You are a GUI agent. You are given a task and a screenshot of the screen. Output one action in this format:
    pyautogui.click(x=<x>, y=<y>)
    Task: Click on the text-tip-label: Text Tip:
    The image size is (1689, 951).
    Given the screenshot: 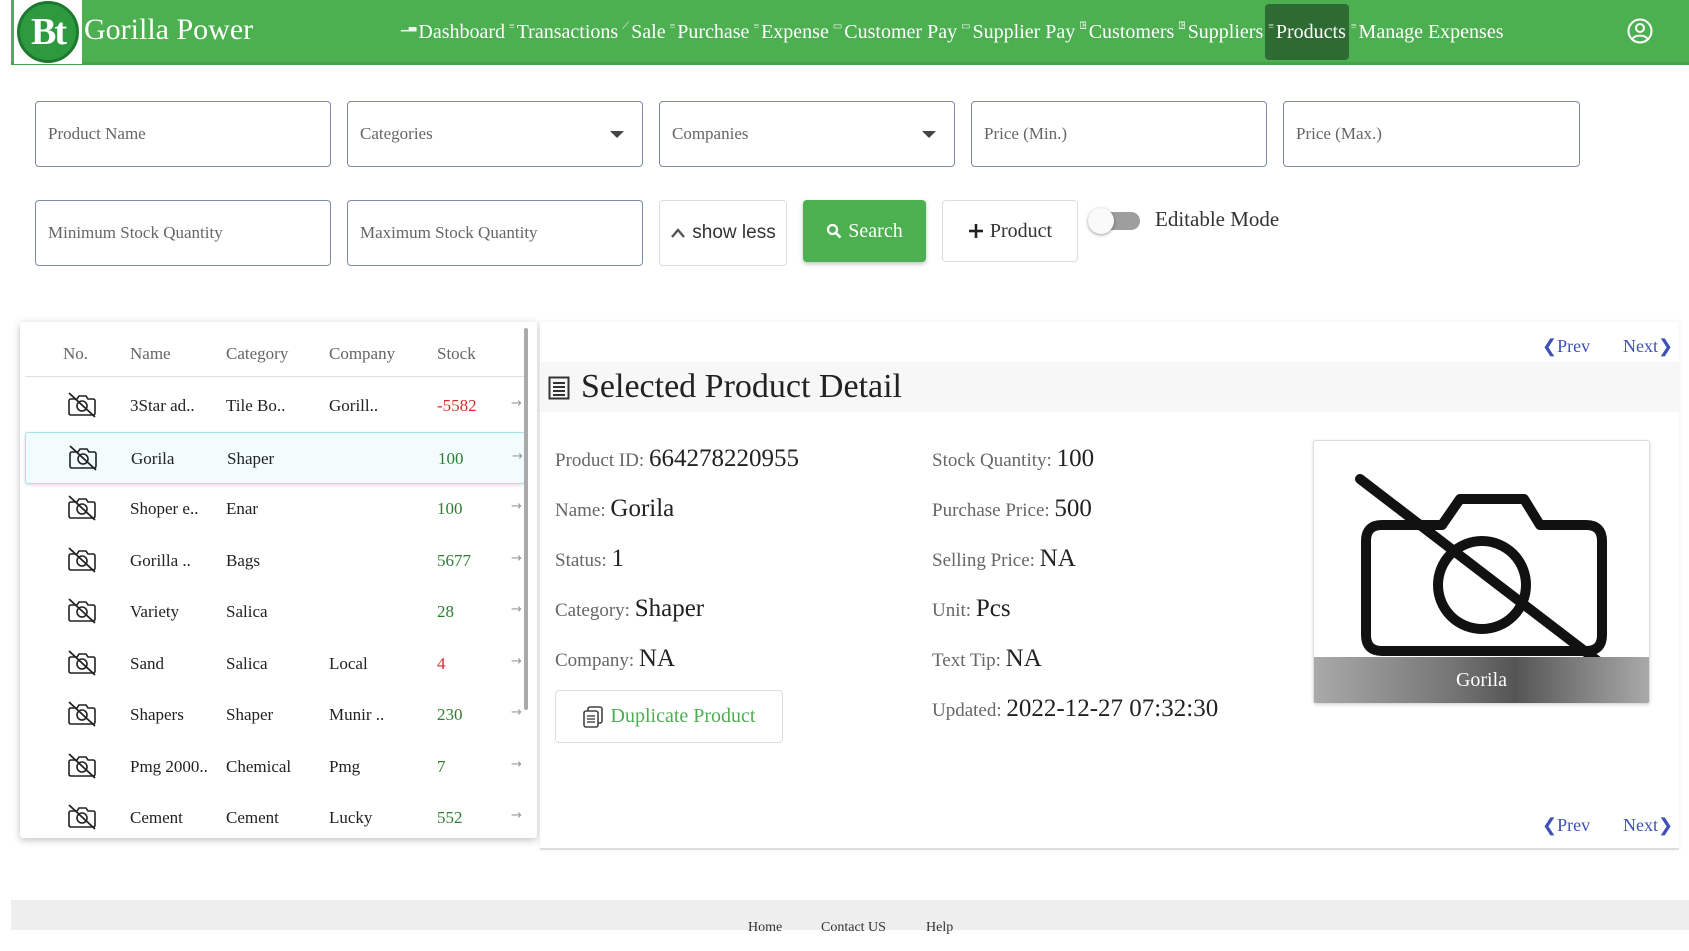 What is the action you would take?
    pyautogui.click(x=966, y=660)
    